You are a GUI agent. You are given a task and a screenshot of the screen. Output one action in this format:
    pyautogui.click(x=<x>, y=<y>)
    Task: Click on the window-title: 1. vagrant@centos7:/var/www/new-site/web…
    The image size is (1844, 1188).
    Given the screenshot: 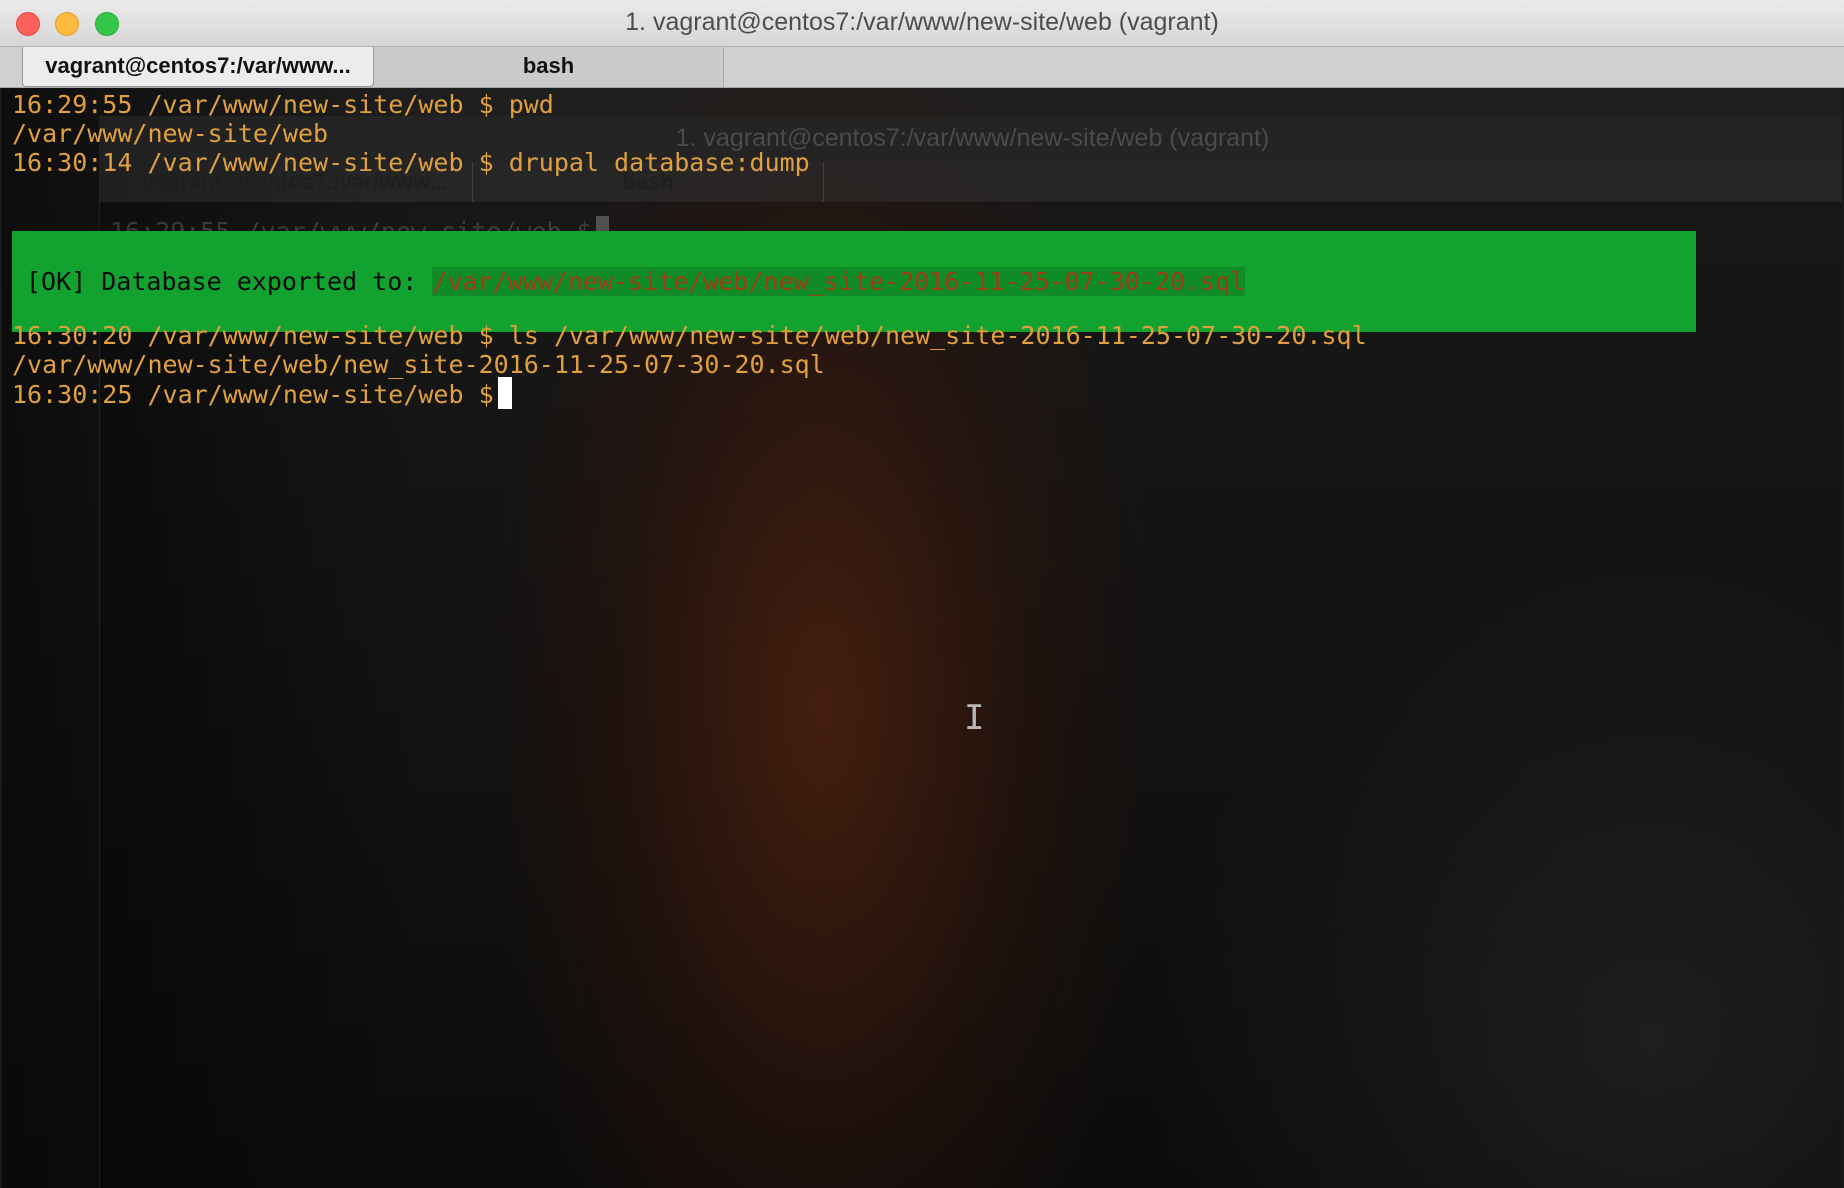 What is the action you would take?
    pyautogui.click(x=922, y=22)
    